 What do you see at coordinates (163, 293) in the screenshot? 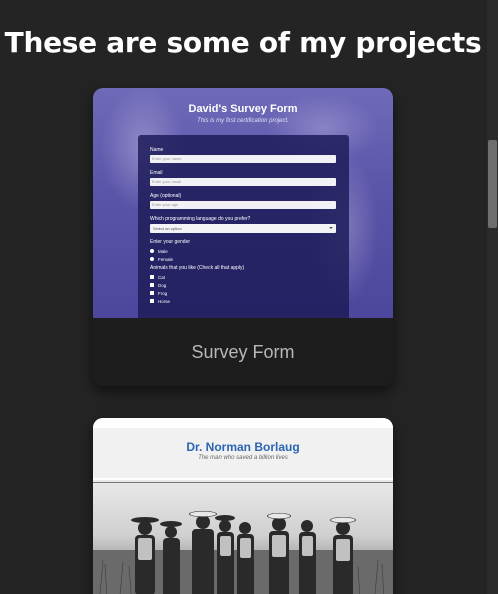
I see `animal-option-label: Frog` at bounding box center [163, 293].